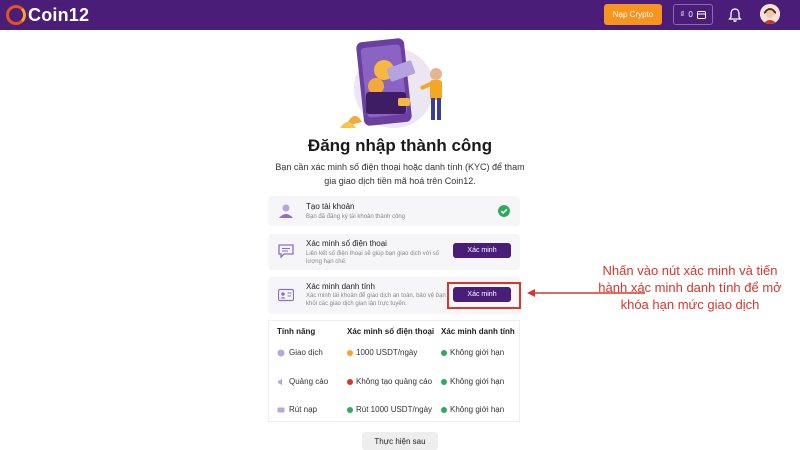 Image resolution: width=800 pixels, height=450 pixels. Describe the element at coordinates (400, 15) in the screenshot. I see `top-navbar: Coin12 Nạp Crypto ₫ 0` at that location.